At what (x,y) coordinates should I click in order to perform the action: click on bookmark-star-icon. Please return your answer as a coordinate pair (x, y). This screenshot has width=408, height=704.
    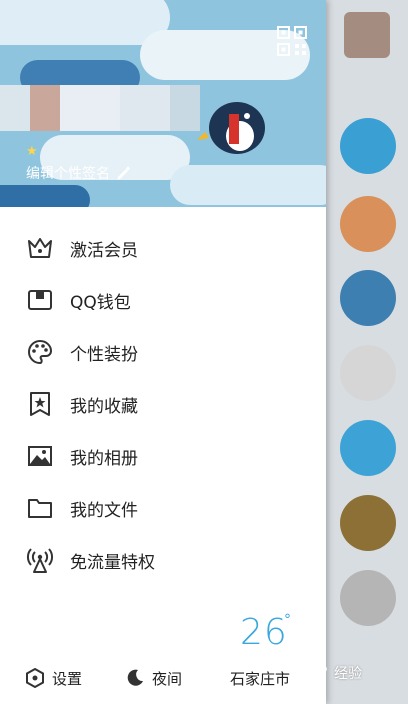
    Looking at the image, I should click on (40, 404).